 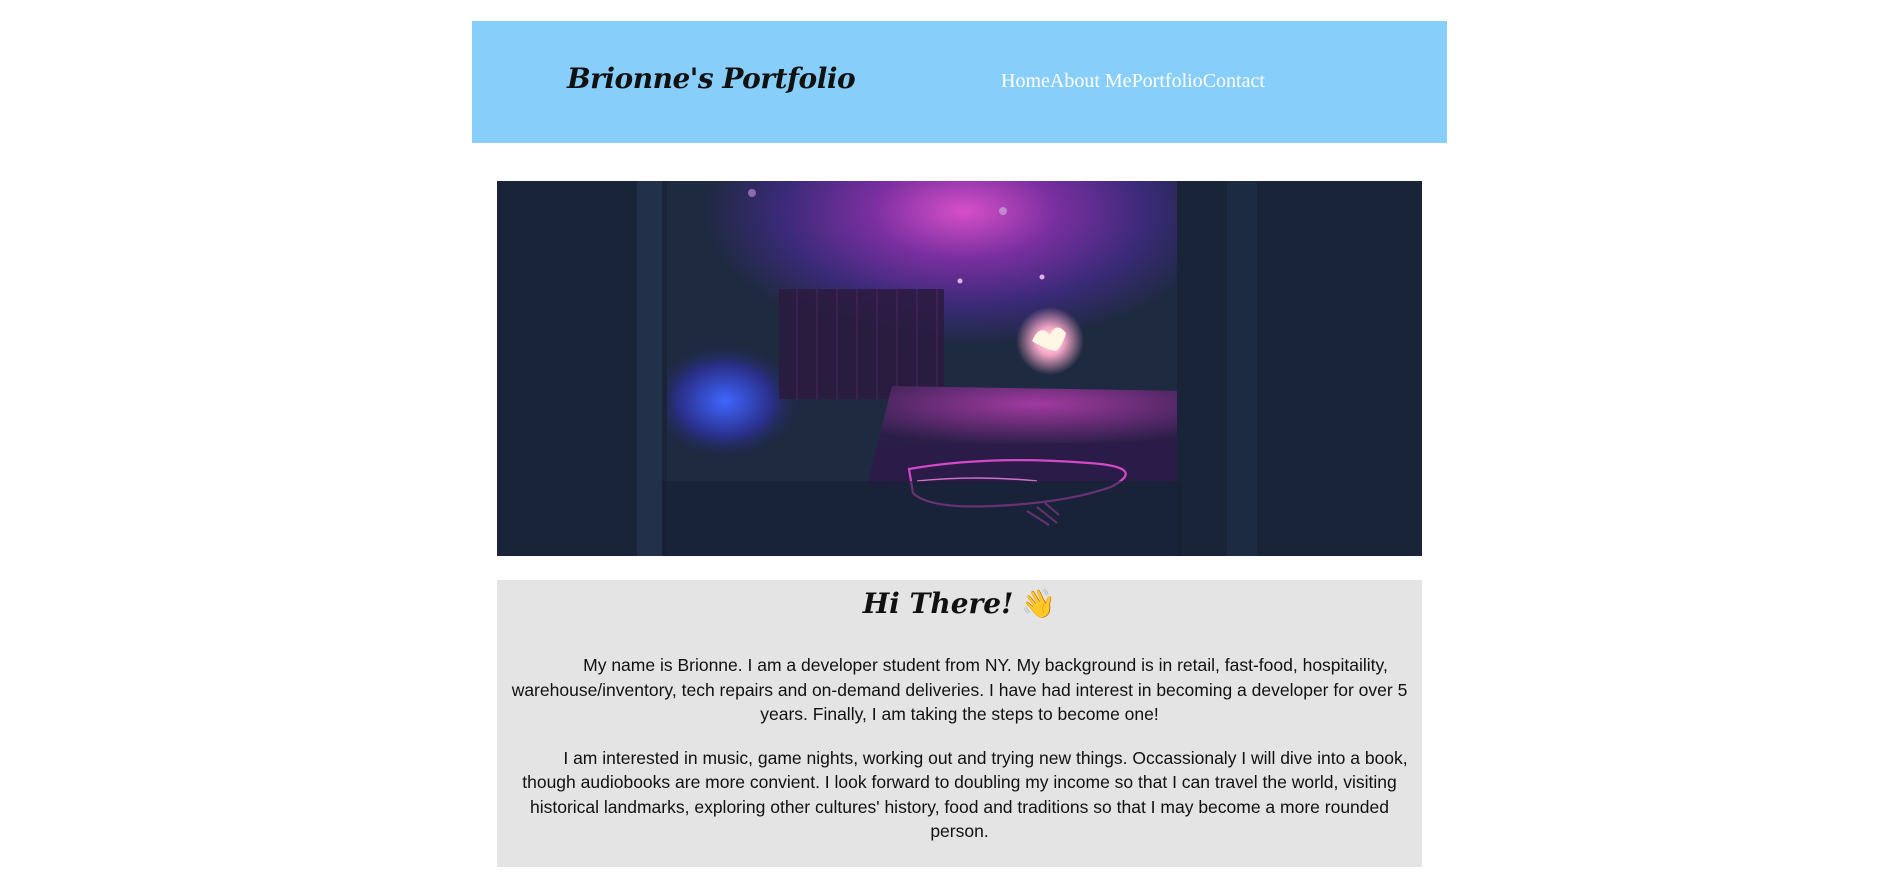 What do you see at coordinates (1091, 81) in the screenshot?
I see `nav-link-about-me: About Me` at bounding box center [1091, 81].